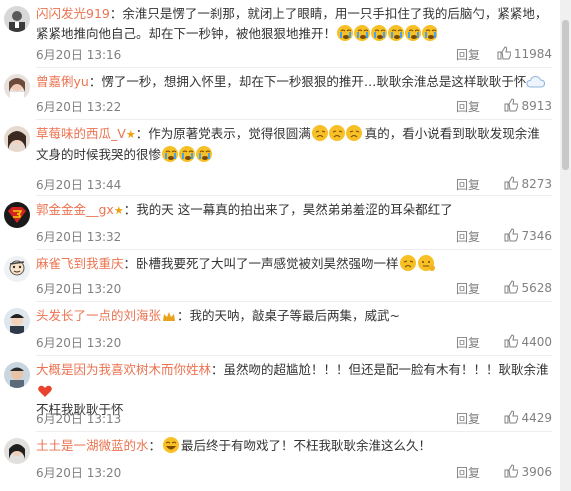  I want to click on like-count: 8273, so click(536, 184).